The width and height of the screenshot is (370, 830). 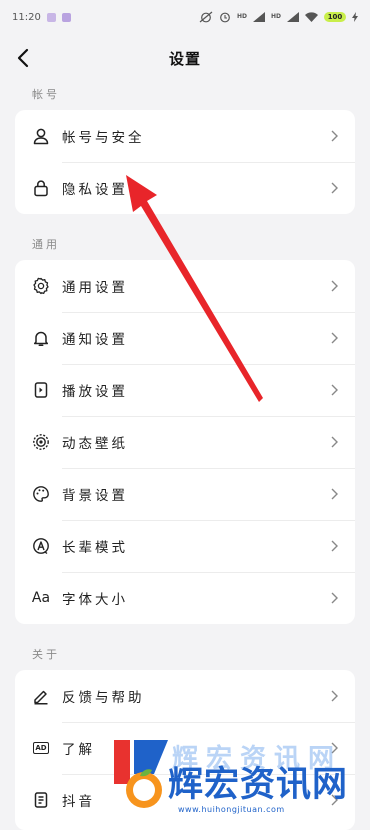 I want to click on row-label: 反馈与帮助, so click(x=103, y=698).